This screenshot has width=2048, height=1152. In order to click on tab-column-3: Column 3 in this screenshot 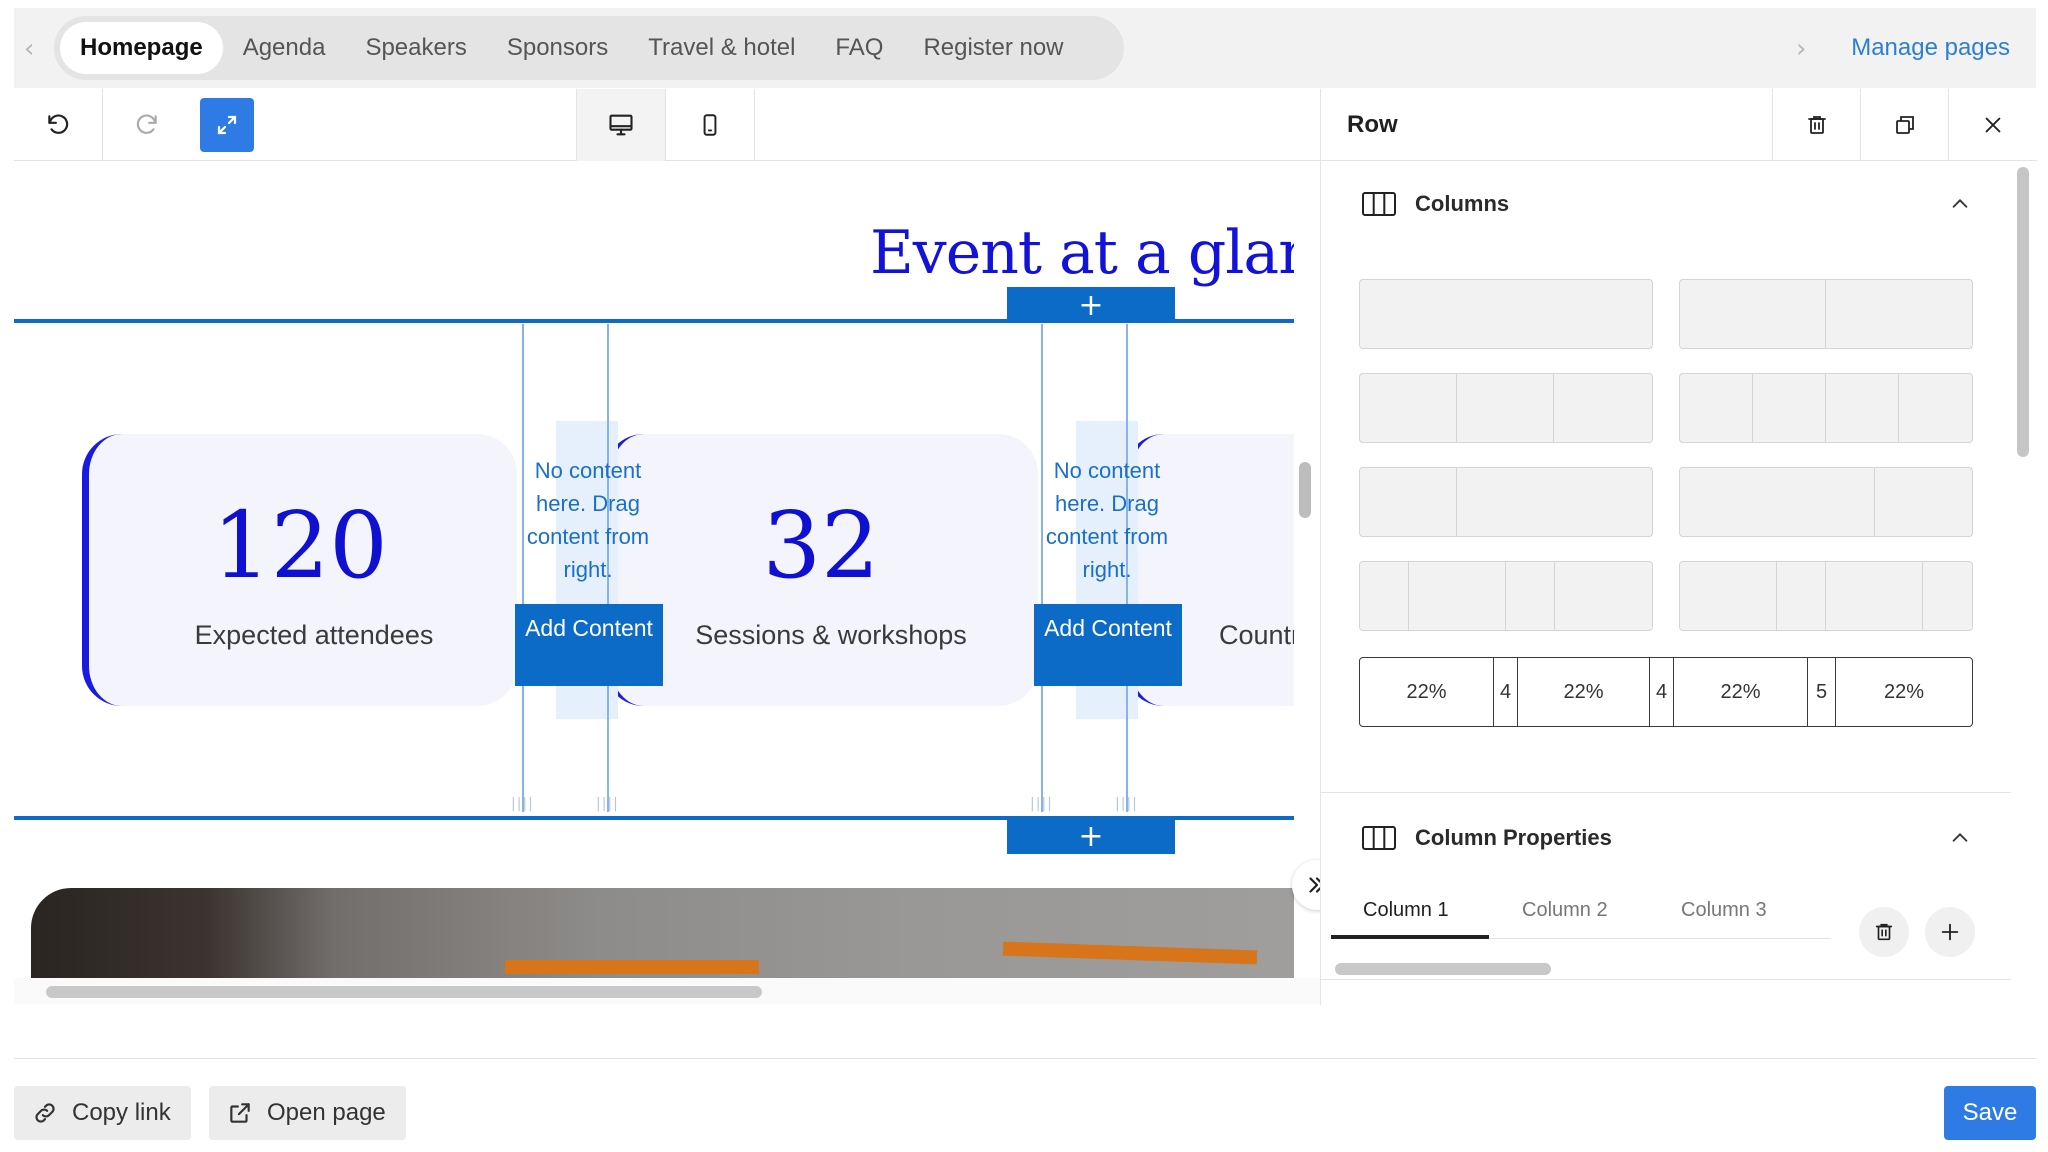, I will do `click(1724, 910)`.